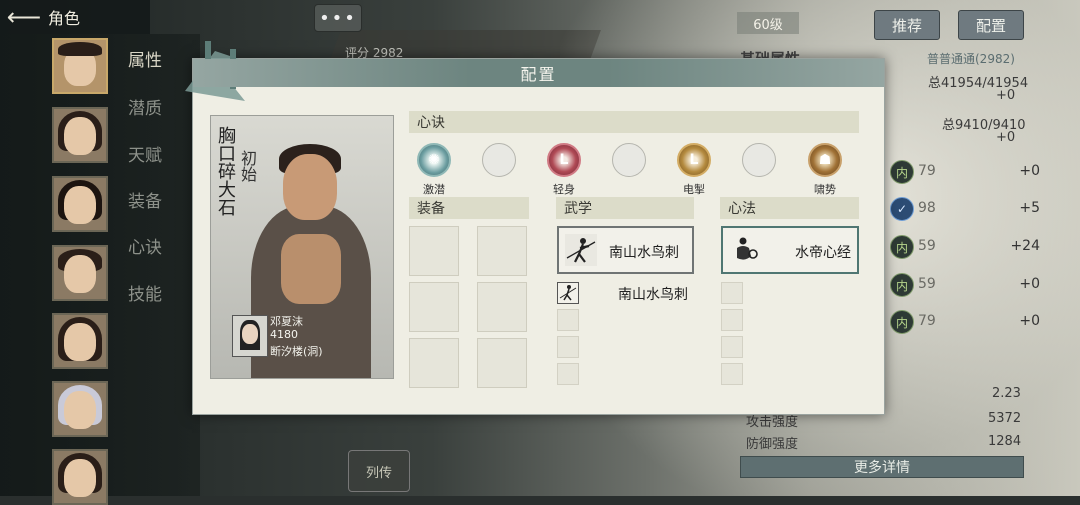 The height and width of the screenshot is (505, 1080). What do you see at coordinates (145, 106) in the screenshot?
I see `tab-potential: 潜质` at bounding box center [145, 106].